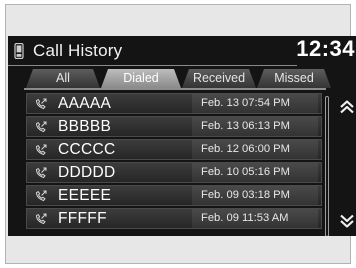 This screenshot has height=268, width=356. I want to click on tab-bar: All Dialed Received Missed, so click(182, 78).